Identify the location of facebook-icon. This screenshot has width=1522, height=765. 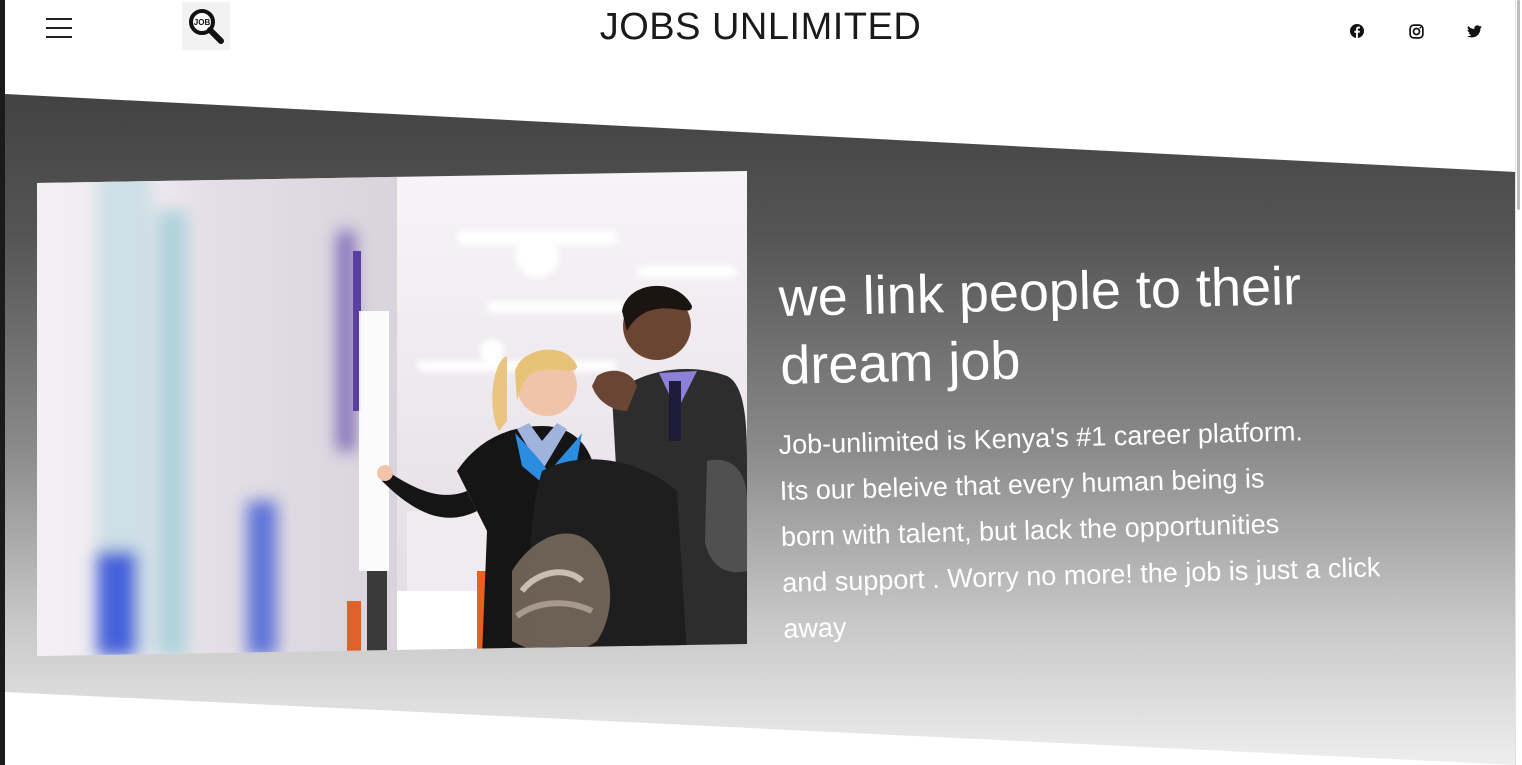
(1357, 31).